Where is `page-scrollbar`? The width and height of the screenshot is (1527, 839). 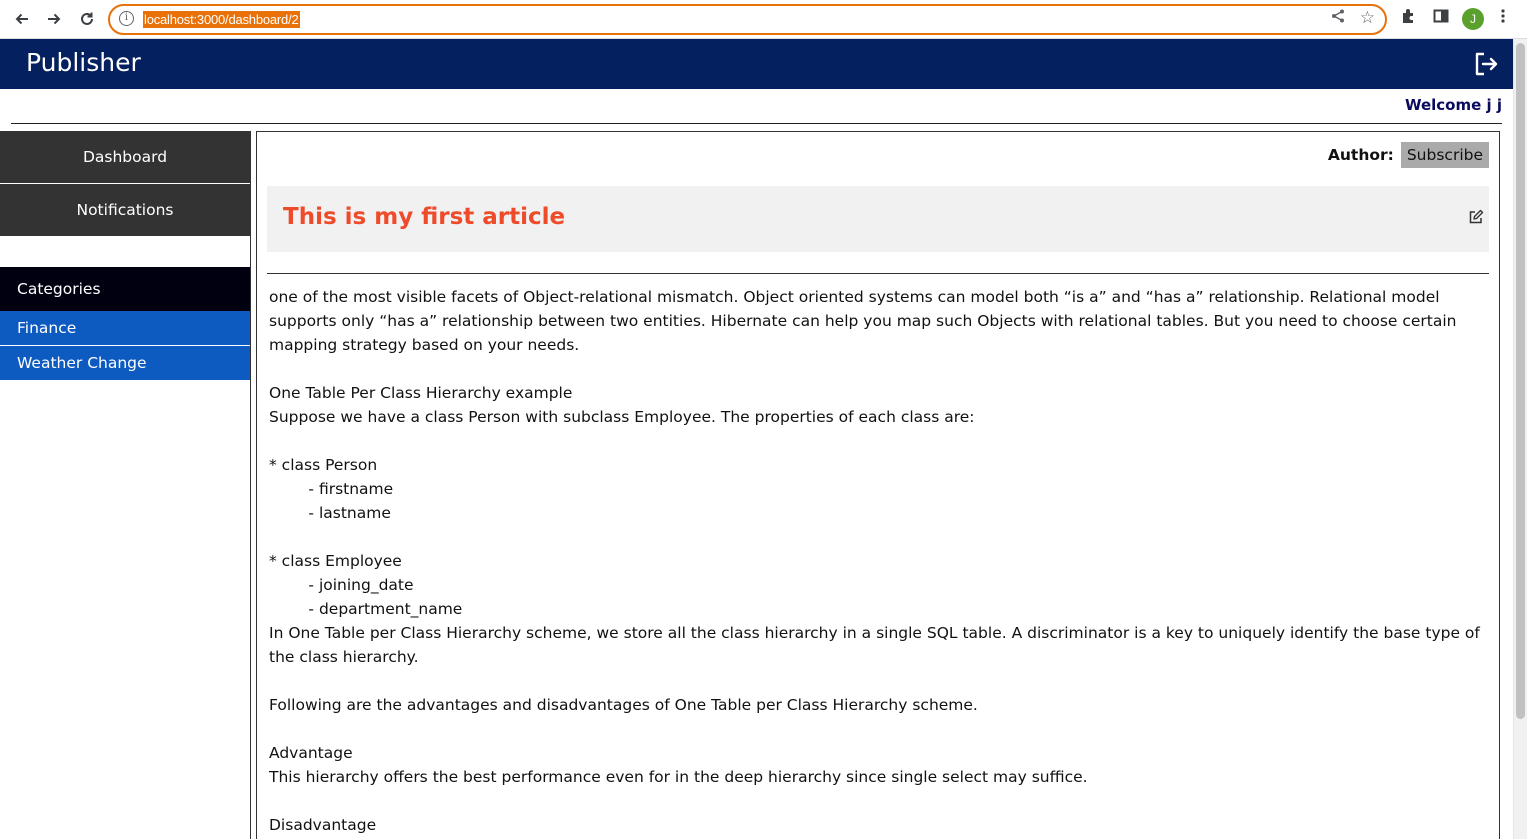 page-scrollbar is located at coordinates (1520, 439).